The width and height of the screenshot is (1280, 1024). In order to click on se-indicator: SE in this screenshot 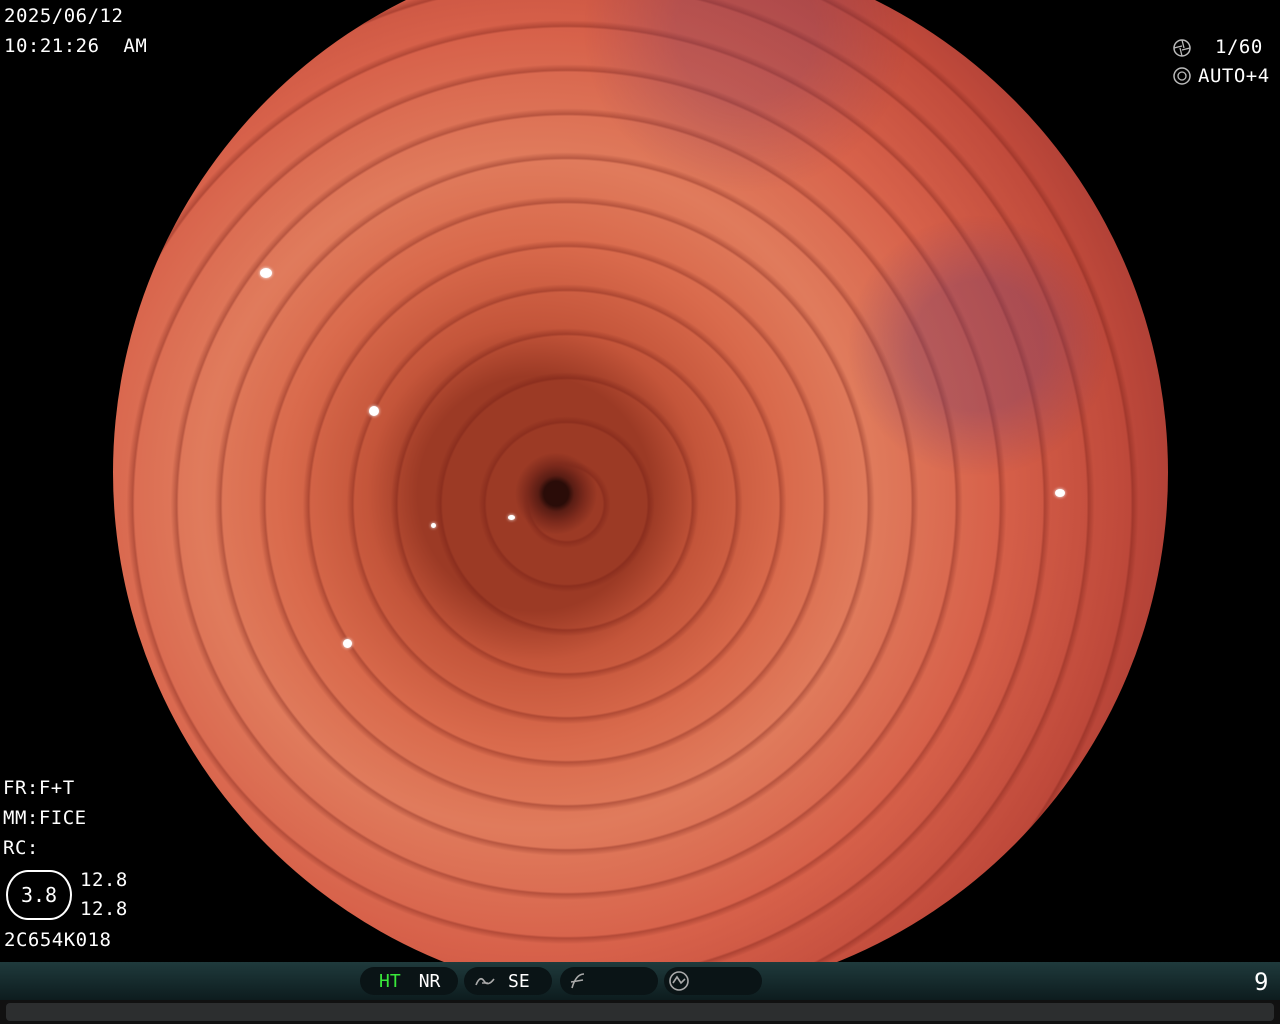, I will do `click(508, 981)`.